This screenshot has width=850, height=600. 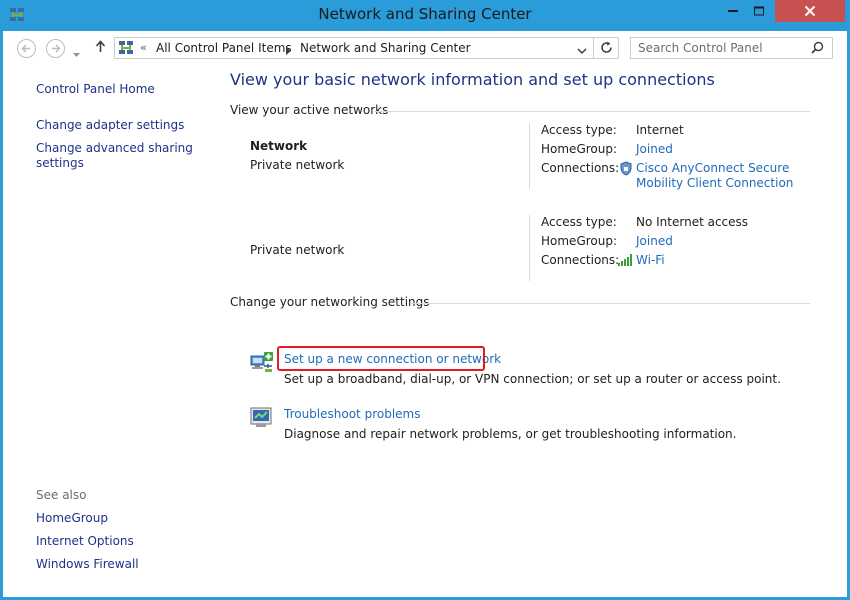 I want to click on forward-button, so click(x=55, y=48).